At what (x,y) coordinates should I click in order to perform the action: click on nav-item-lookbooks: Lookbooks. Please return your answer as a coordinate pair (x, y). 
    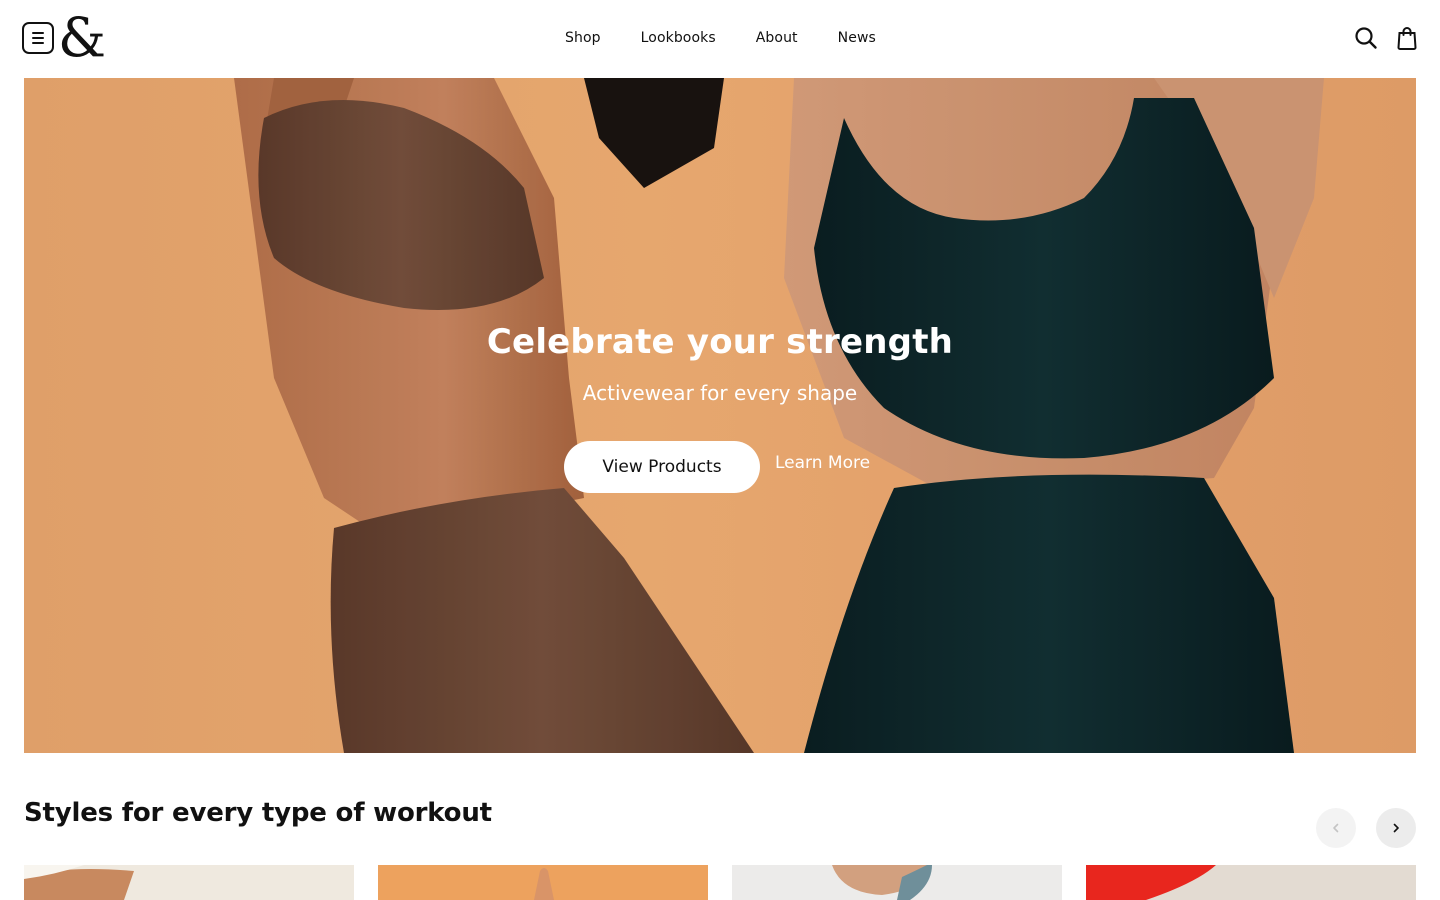
    Looking at the image, I should click on (678, 38).